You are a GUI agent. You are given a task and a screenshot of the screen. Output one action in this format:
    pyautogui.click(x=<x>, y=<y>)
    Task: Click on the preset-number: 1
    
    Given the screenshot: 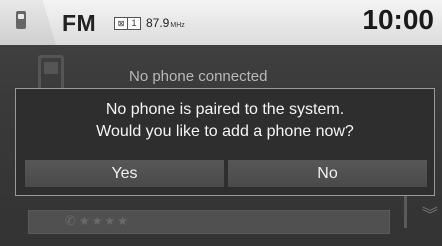 What is the action you would take?
    pyautogui.click(x=134, y=23)
    